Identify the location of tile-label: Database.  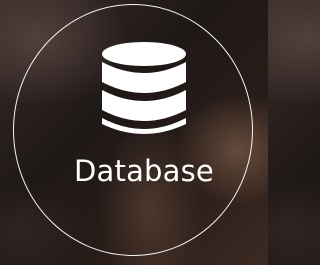
(144, 171).